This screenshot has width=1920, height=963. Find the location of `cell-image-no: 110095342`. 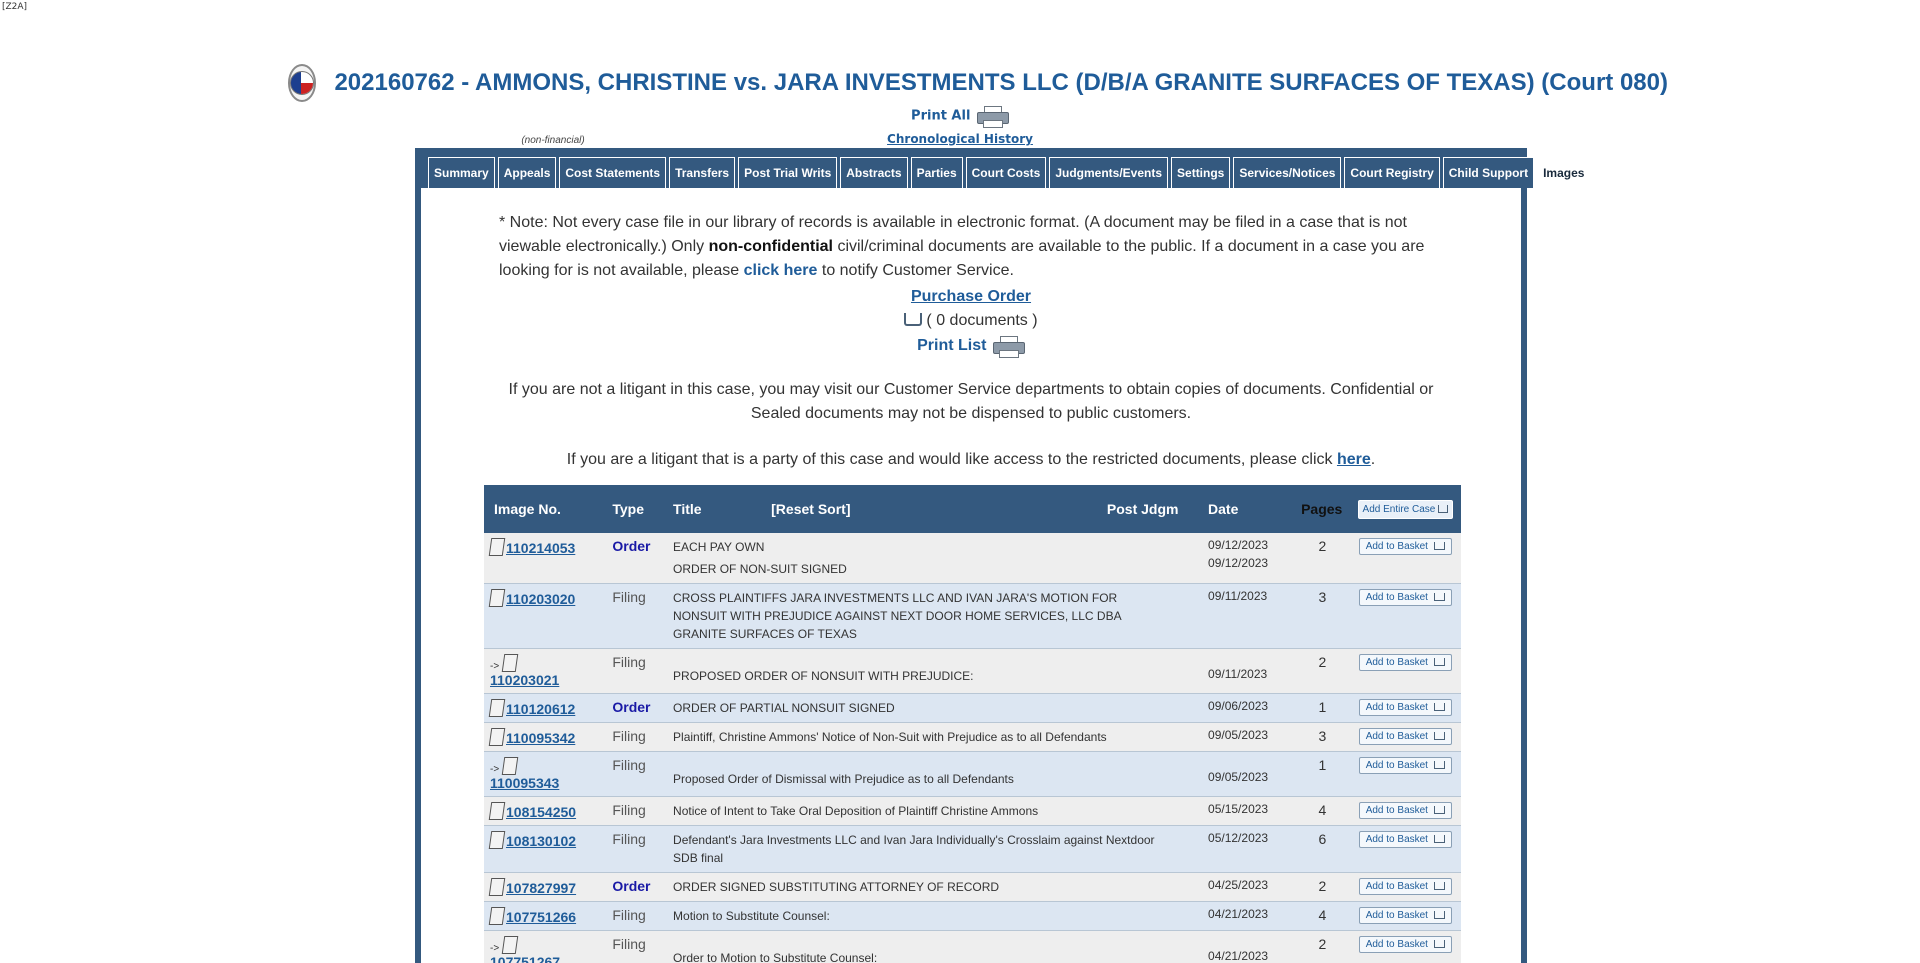

cell-image-no: 110095342 is located at coordinates (545, 737).